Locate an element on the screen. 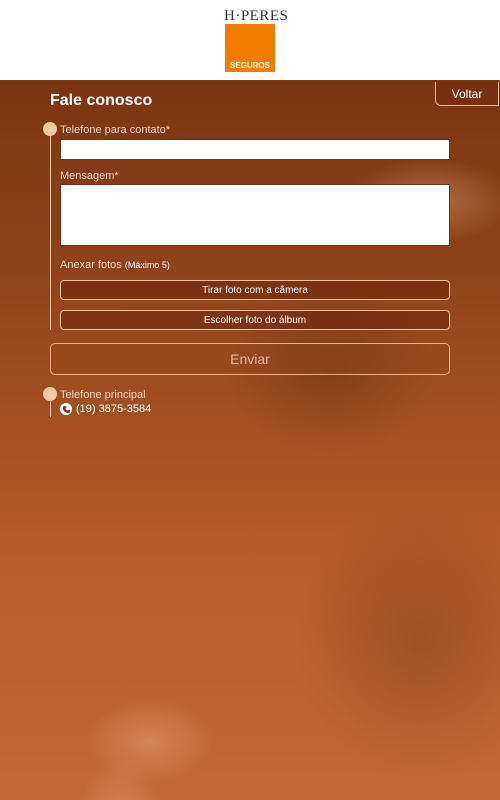 The width and height of the screenshot is (500, 800). logo-wordmark: H·PERES is located at coordinates (256, 16).